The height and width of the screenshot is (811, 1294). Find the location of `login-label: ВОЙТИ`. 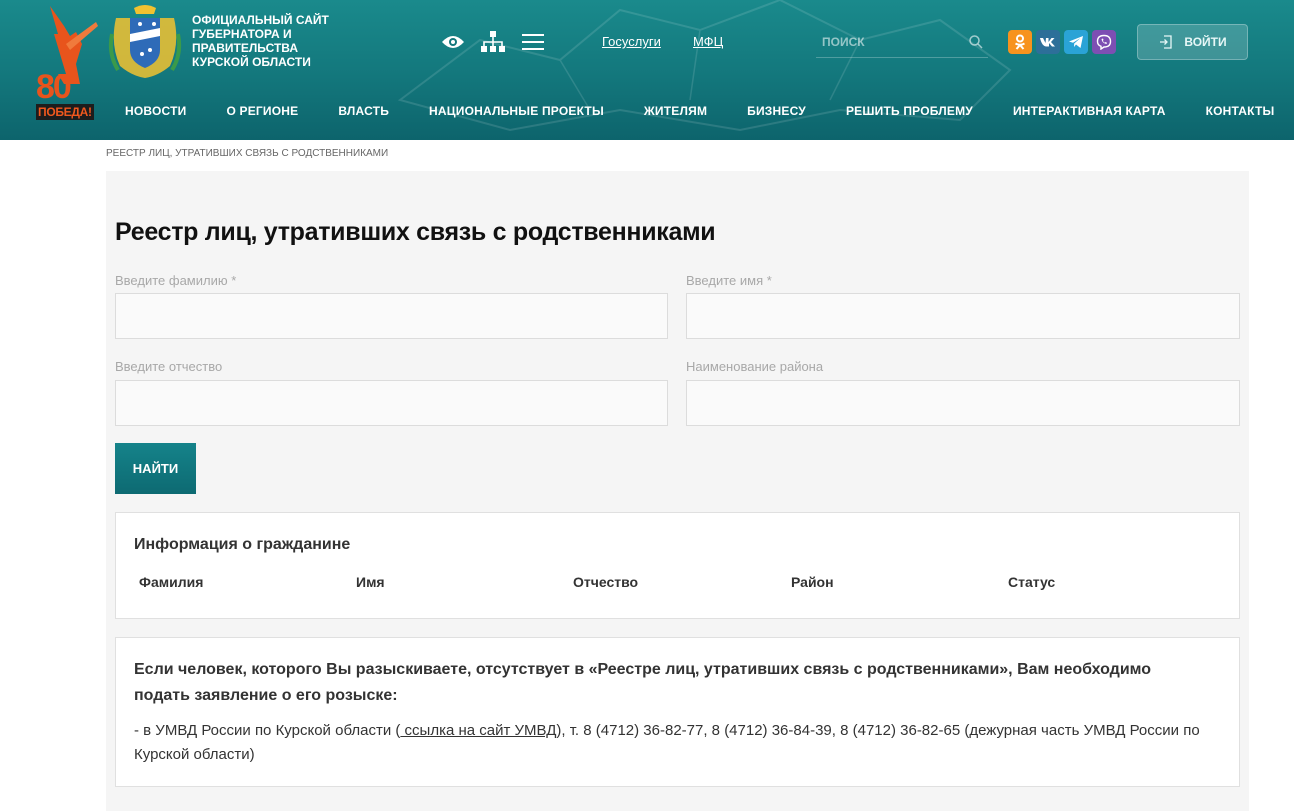

login-label: ВОЙТИ is located at coordinates (1205, 42).